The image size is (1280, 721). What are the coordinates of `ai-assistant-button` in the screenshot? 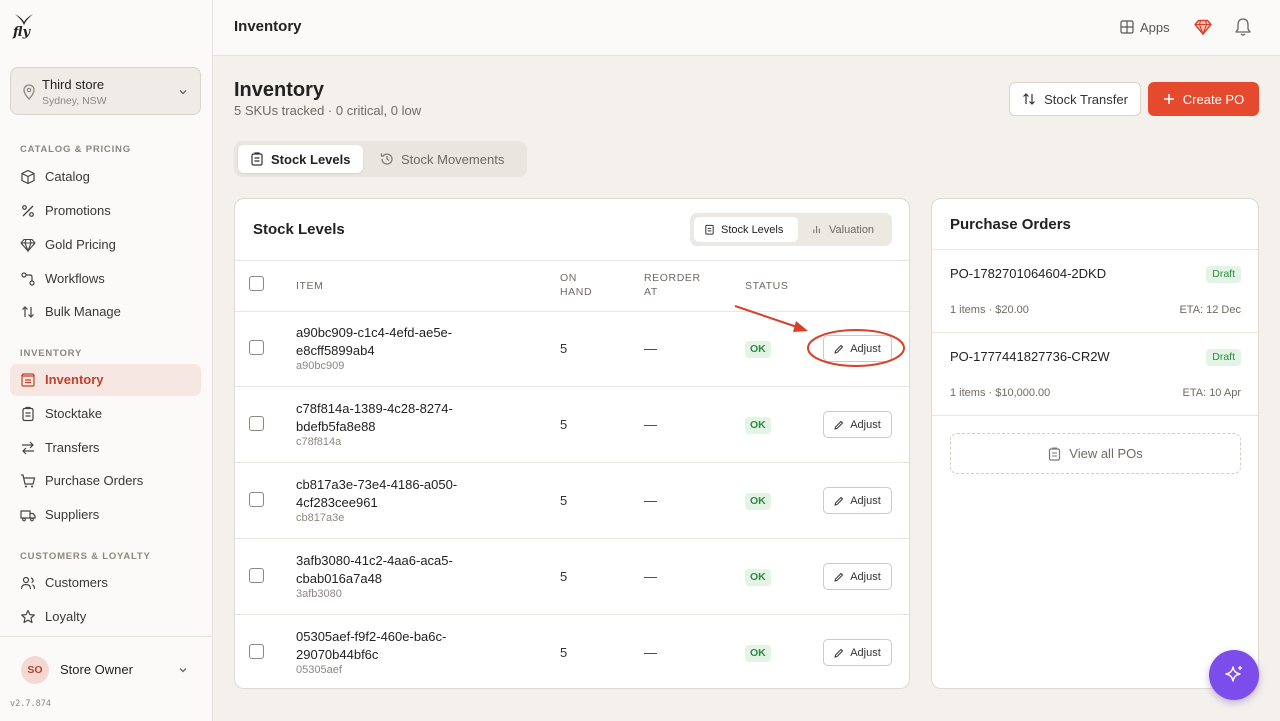 It's located at (1234, 675).